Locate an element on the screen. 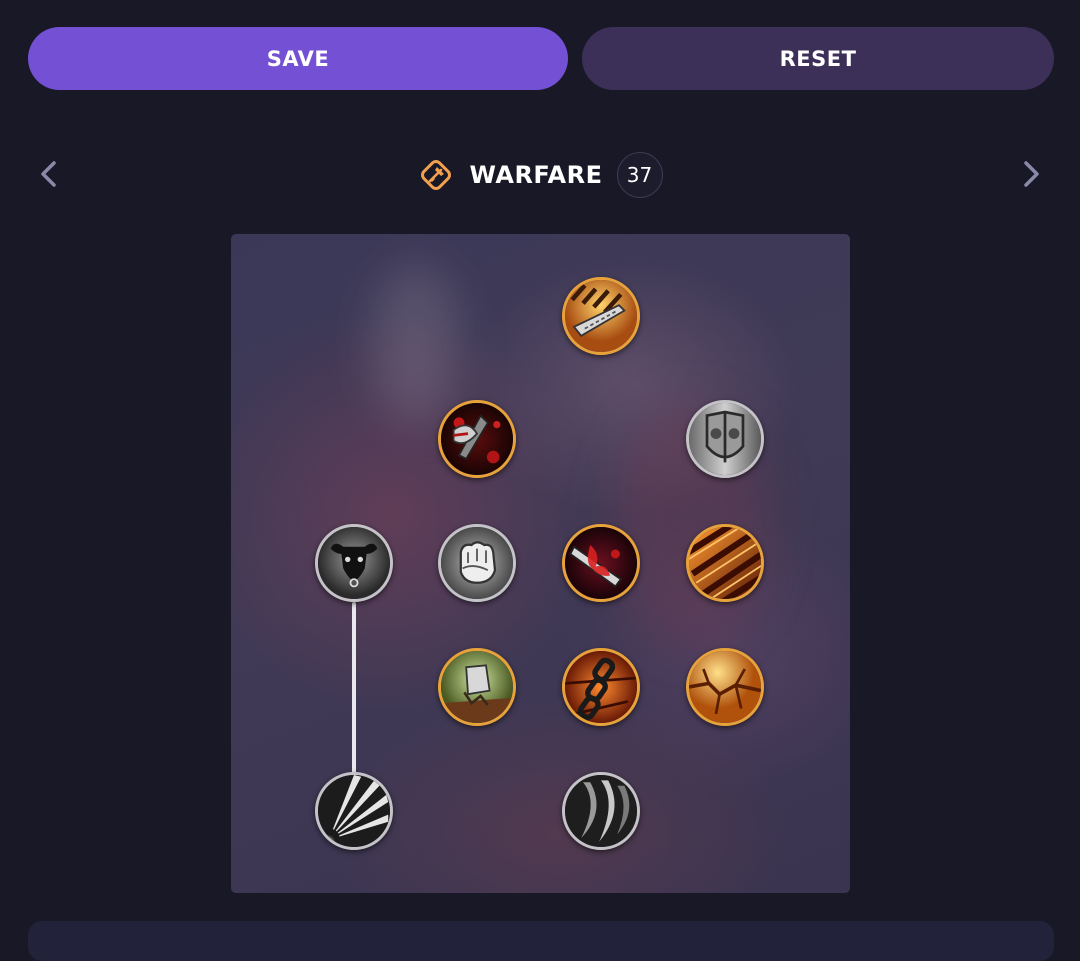  talent-link is located at coordinates (354, 690).